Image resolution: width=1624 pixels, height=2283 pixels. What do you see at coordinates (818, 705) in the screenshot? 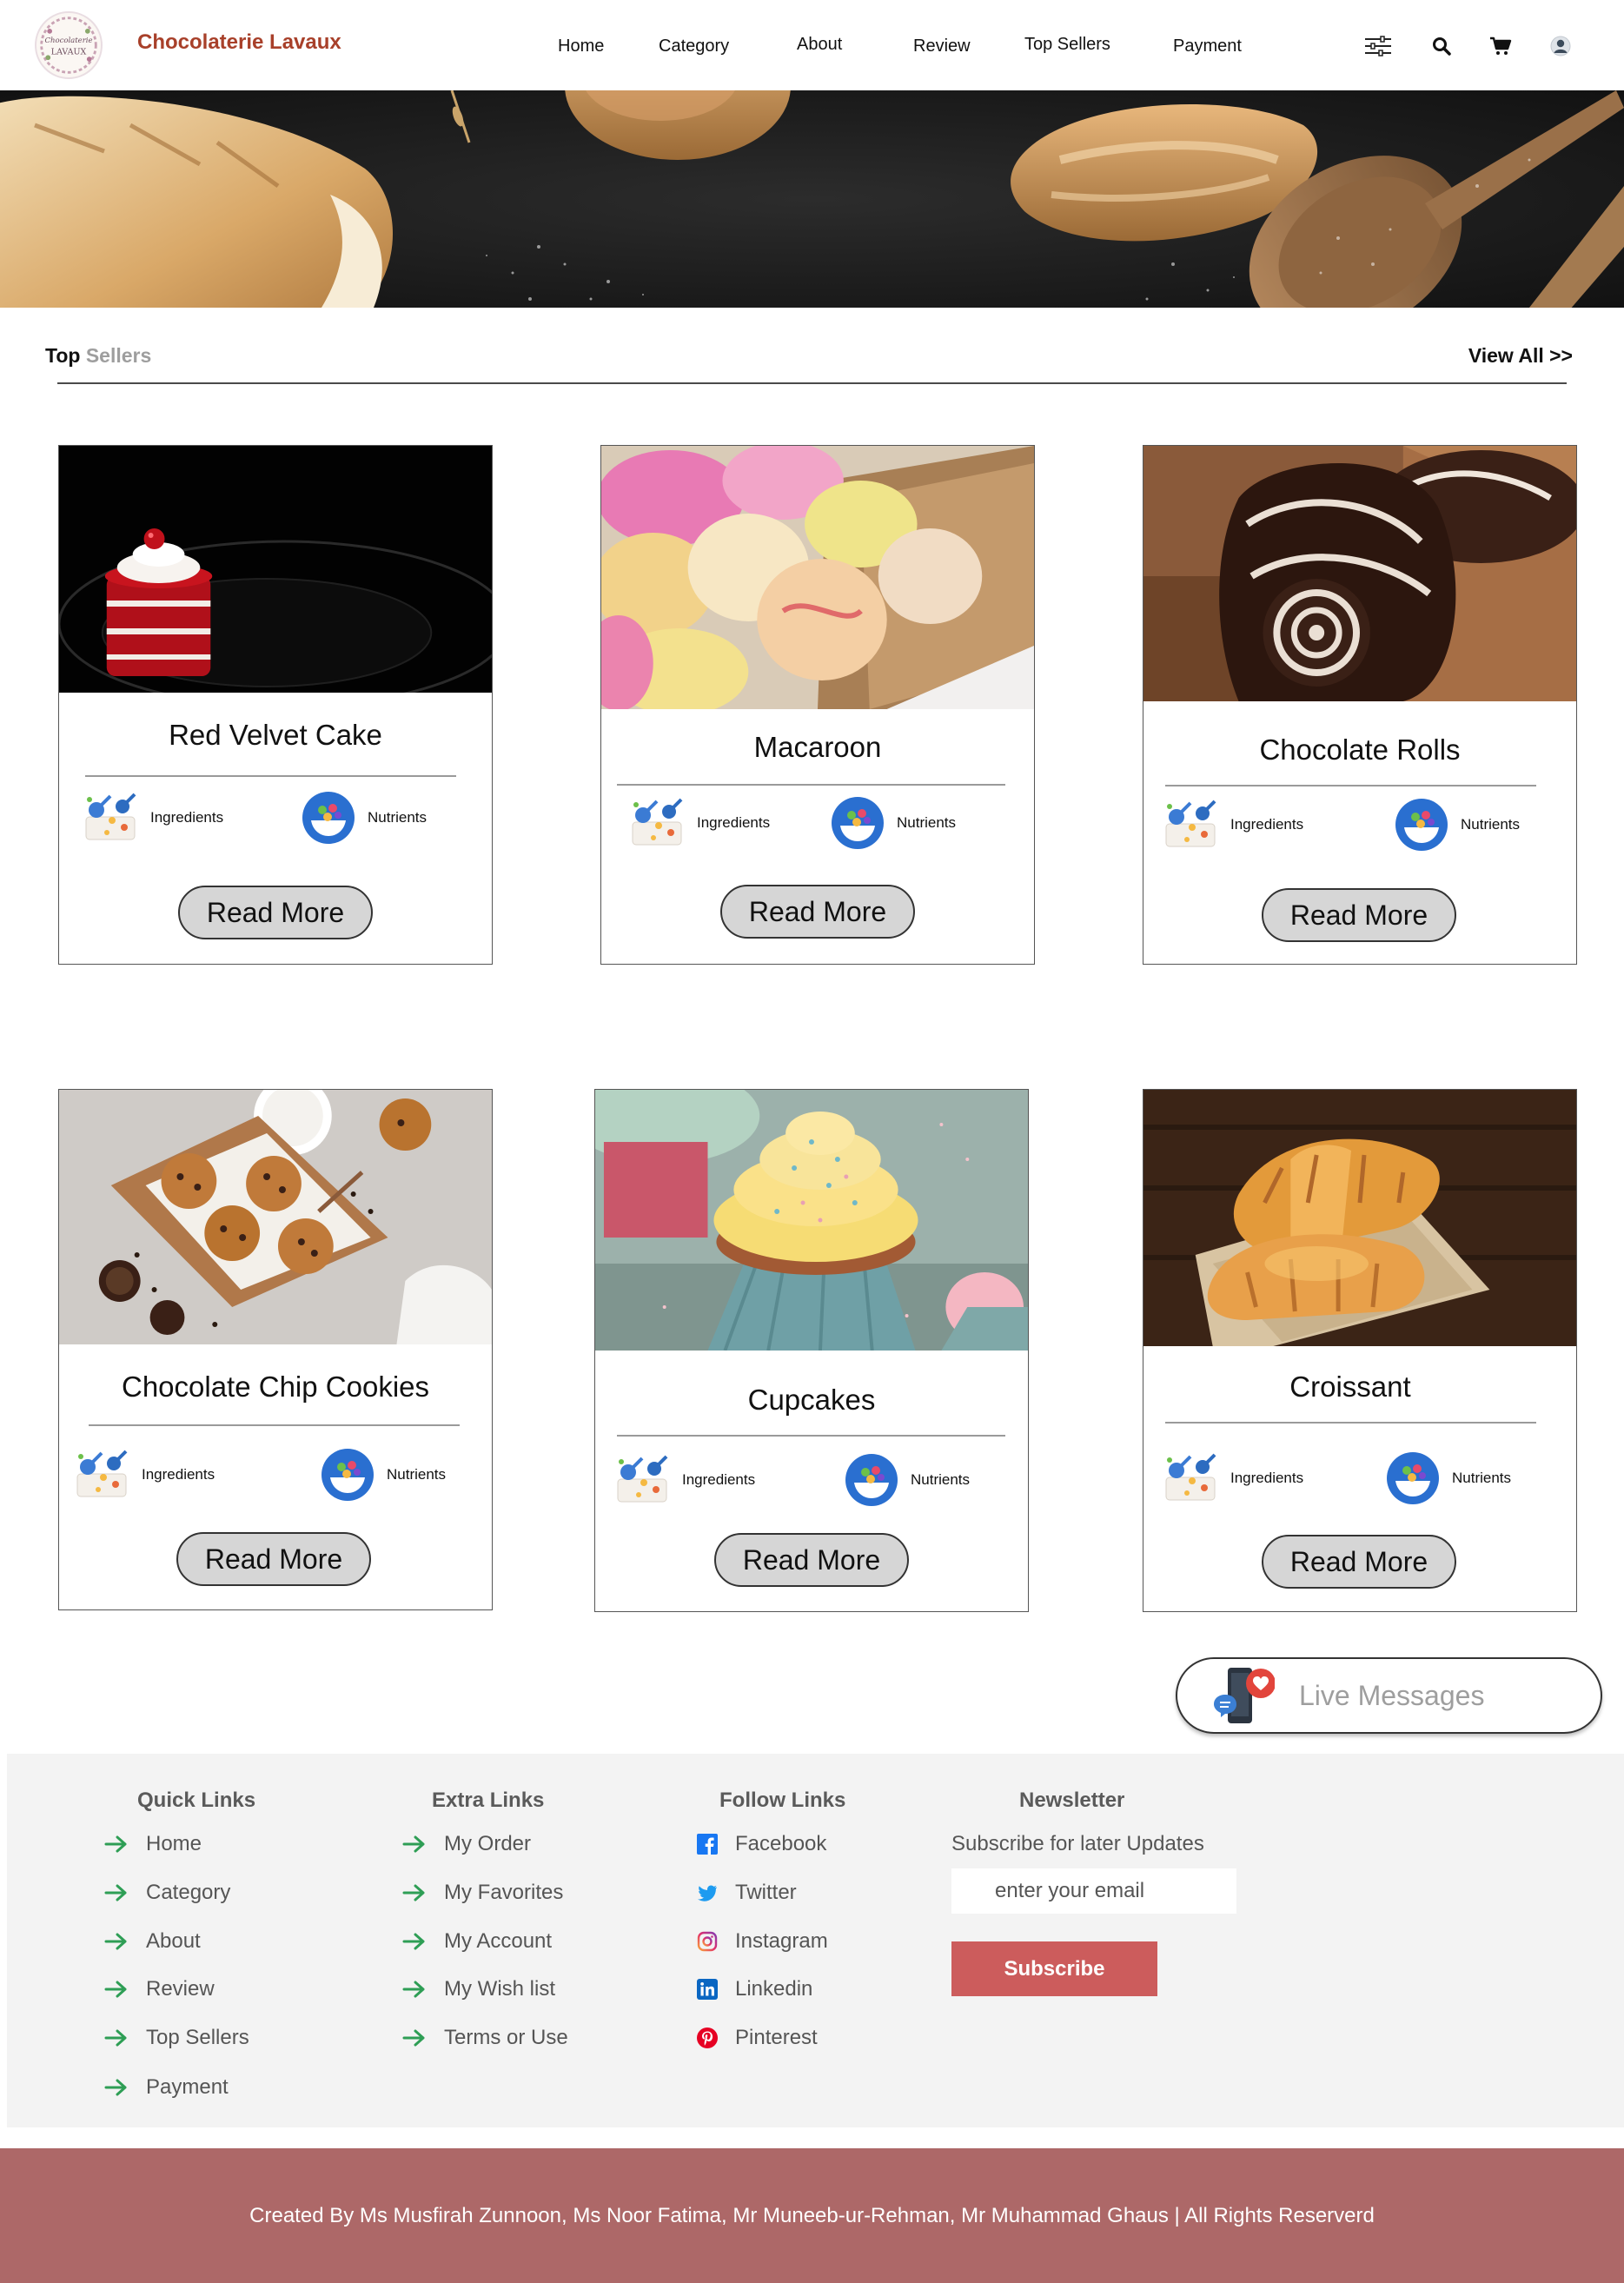
I see `product-card: Macaroon Ingredients Nutrients Read More` at bounding box center [818, 705].